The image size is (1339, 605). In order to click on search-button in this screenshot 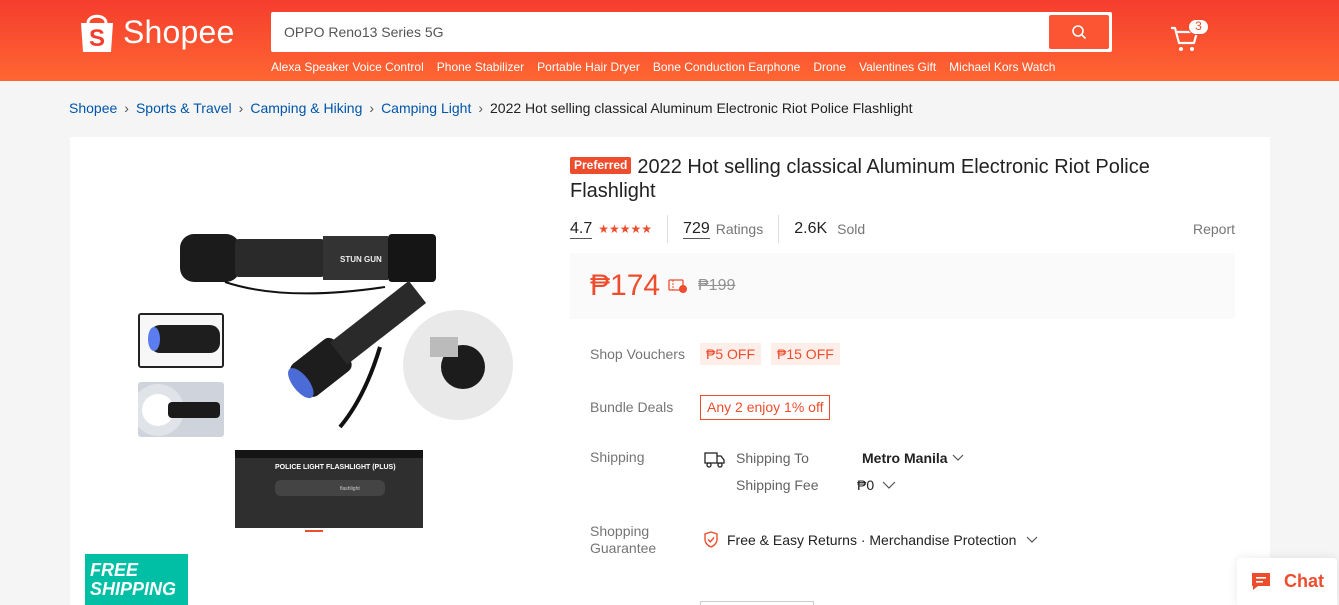, I will do `click(1079, 32)`.